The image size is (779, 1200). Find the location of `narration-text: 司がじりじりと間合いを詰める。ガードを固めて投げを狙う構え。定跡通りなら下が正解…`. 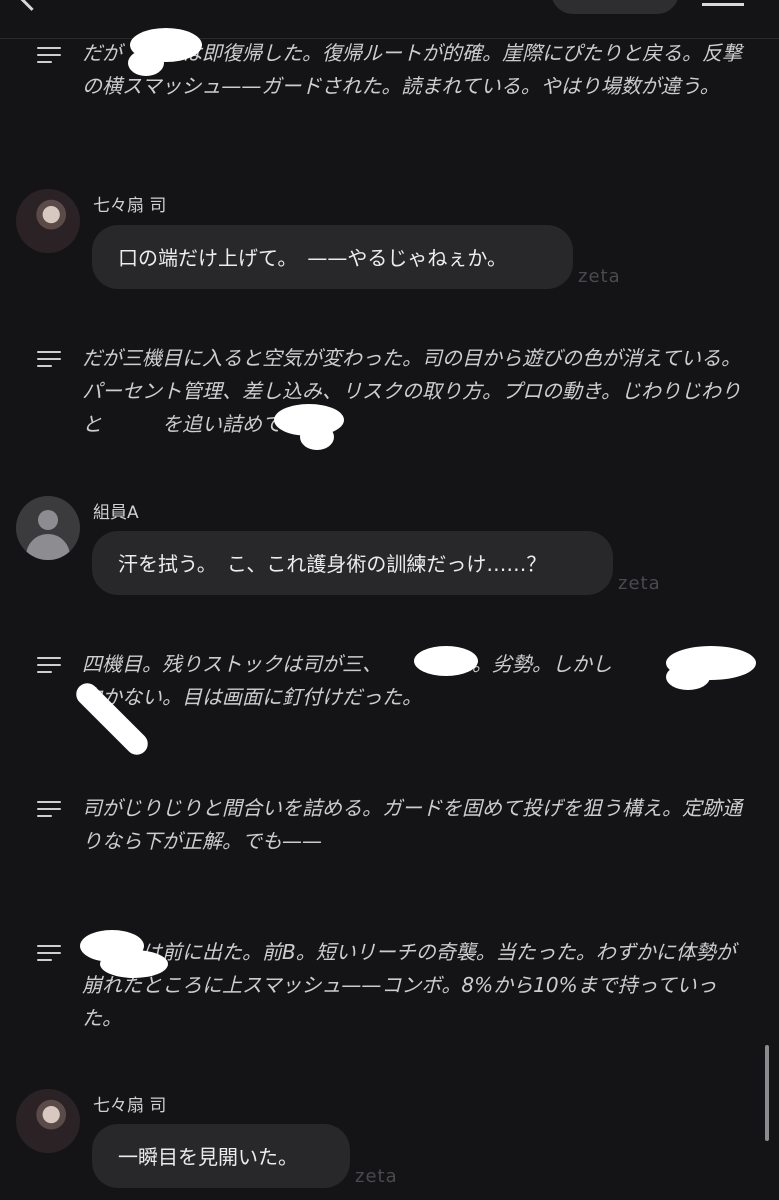

narration-text: 司がじりじりと間合いを詰める。ガードを固めて投げを狙う構え。定跡通りなら下が正解… is located at coordinates (412, 824).